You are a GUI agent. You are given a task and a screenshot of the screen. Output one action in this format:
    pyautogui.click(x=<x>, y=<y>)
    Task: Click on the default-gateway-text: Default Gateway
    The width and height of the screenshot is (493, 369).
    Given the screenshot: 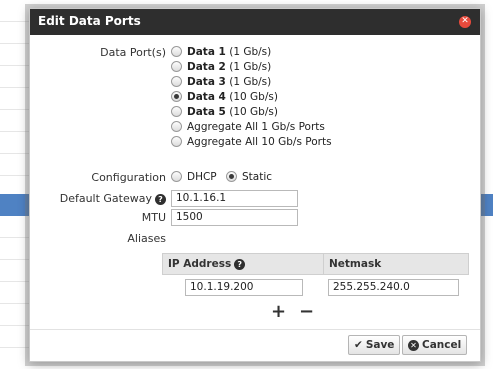 What is the action you would take?
    pyautogui.click(x=105, y=198)
    